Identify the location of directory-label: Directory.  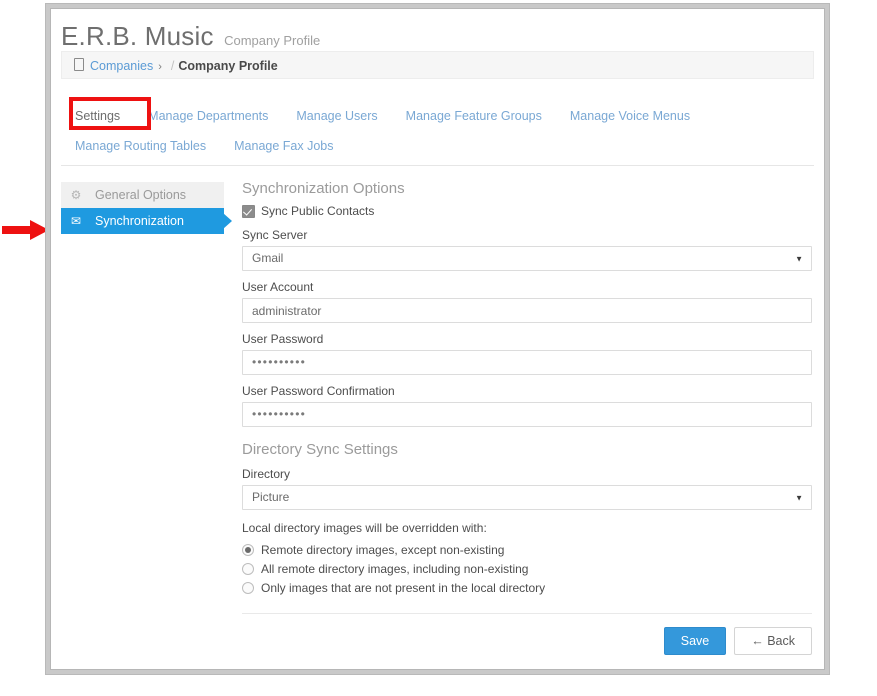
(266, 474).